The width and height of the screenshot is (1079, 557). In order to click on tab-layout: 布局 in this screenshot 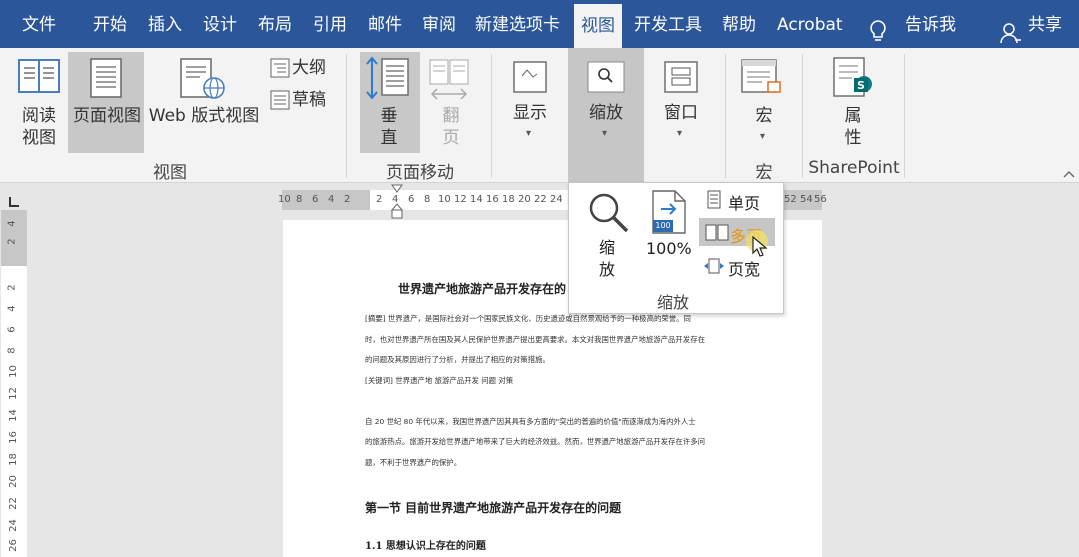, I will do `click(275, 24)`.